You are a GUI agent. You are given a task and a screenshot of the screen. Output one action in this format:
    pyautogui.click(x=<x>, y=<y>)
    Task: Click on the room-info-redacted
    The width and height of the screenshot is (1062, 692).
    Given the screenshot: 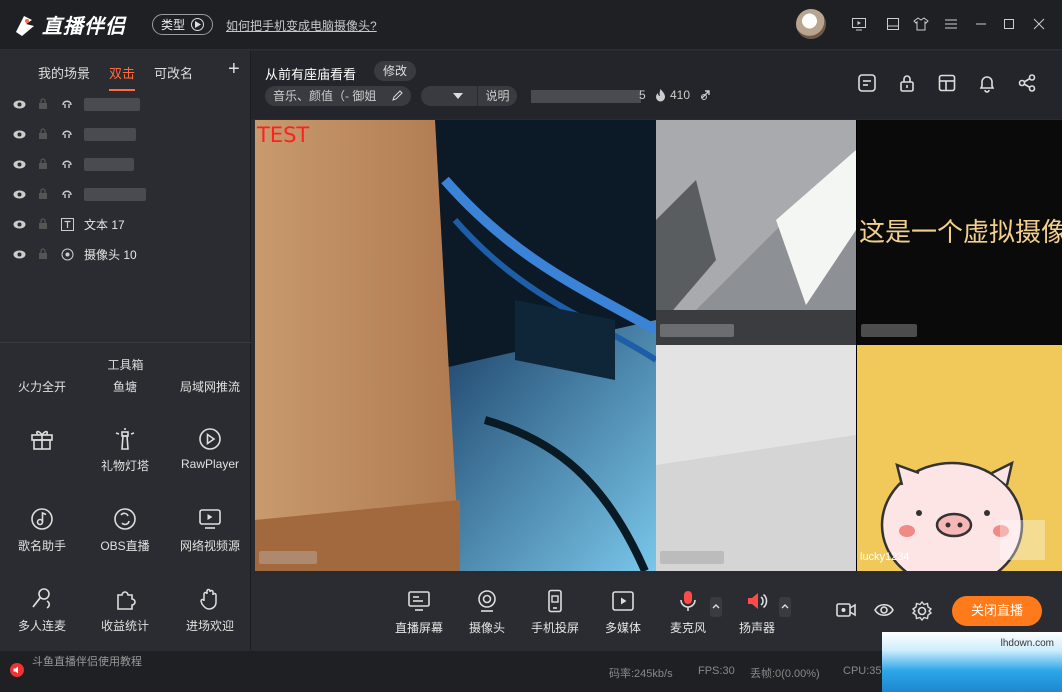 What is the action you would take?
    pyautogui.click(x=586, y=96)
    